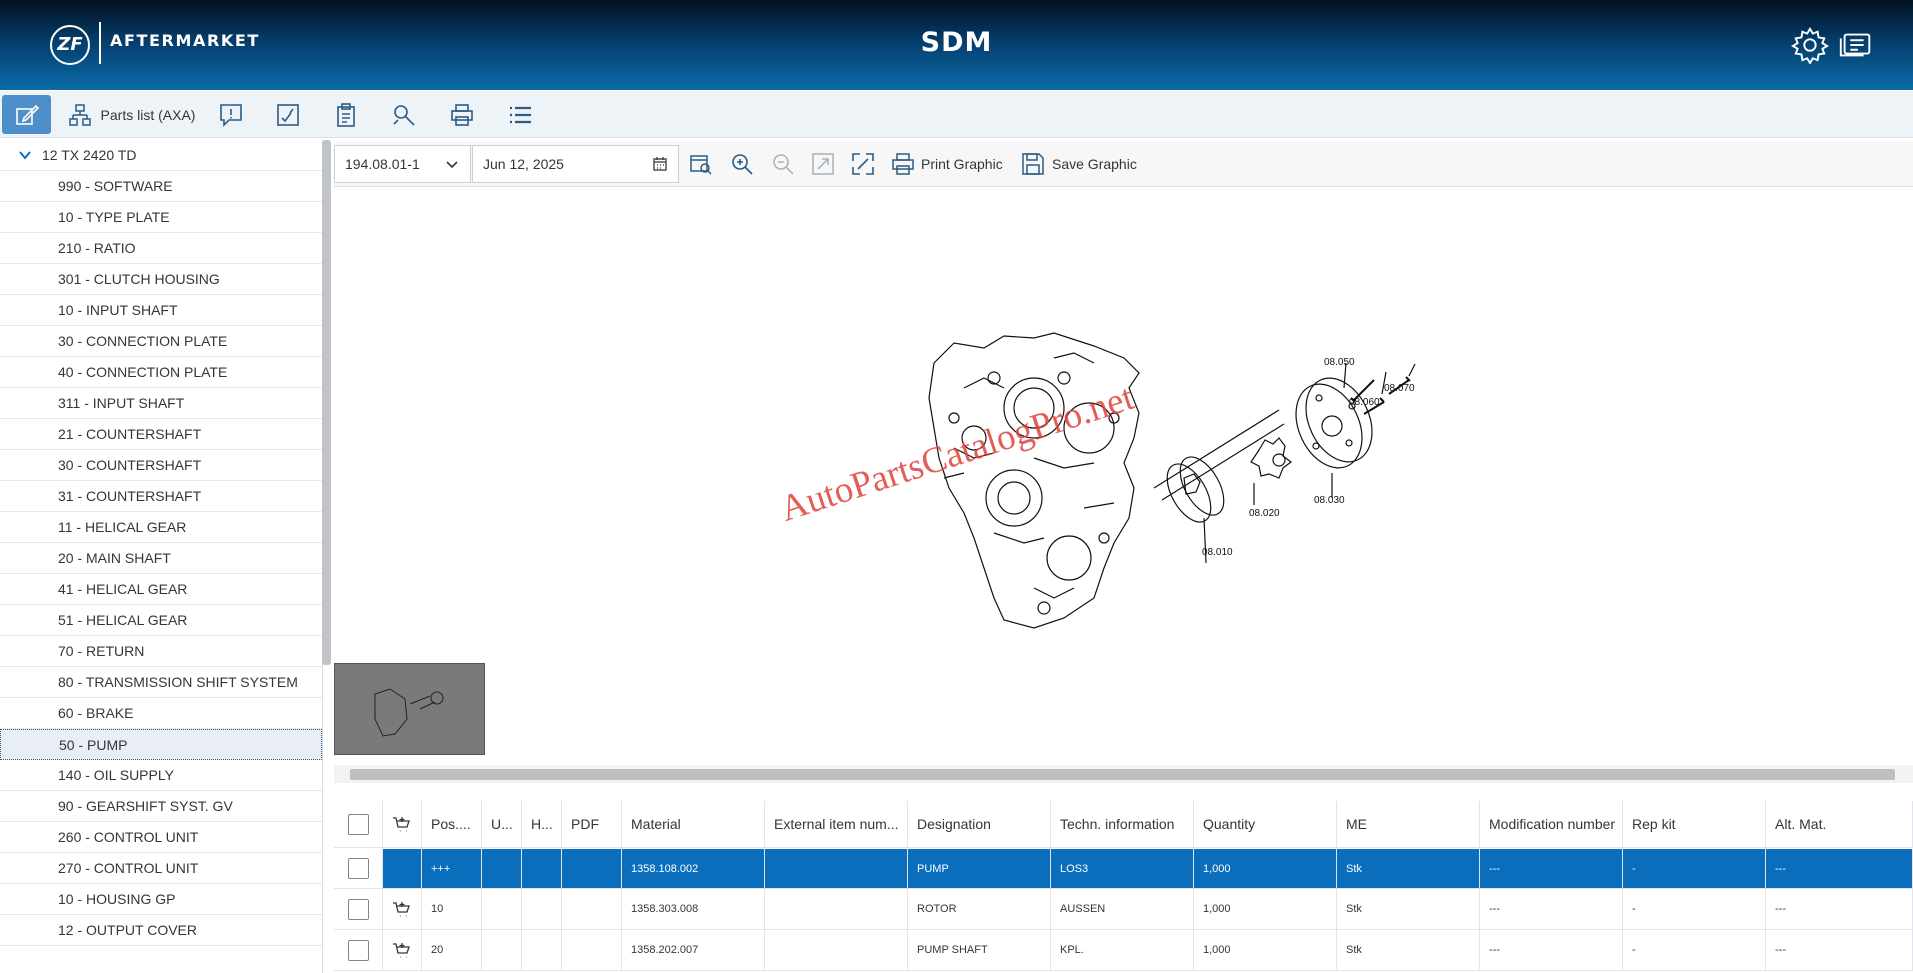 The width and height of the screenshot is (1913, 973). I want to click on select-all-checkbox, so click(358, 824).